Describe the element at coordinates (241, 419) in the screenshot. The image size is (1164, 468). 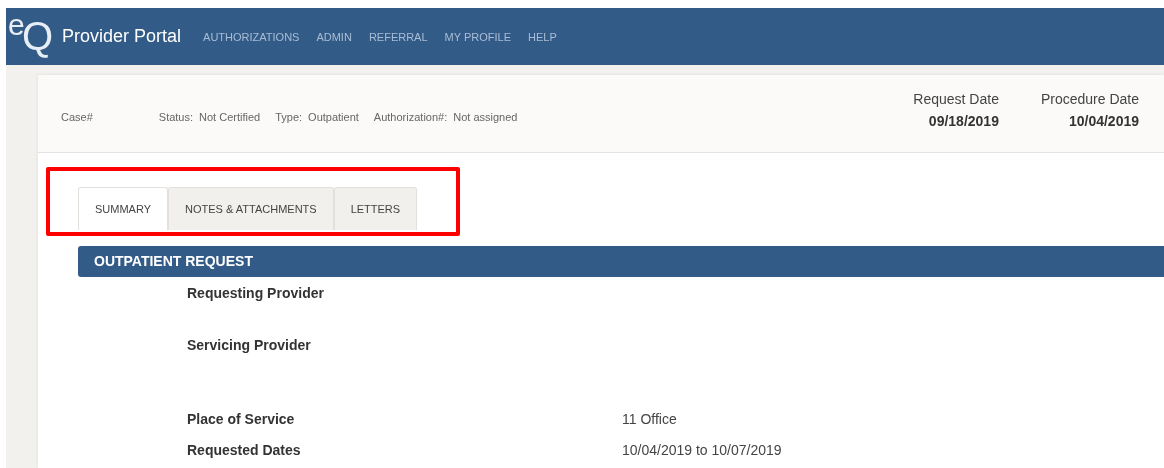
I see `row-label: Place of Service` at that location.